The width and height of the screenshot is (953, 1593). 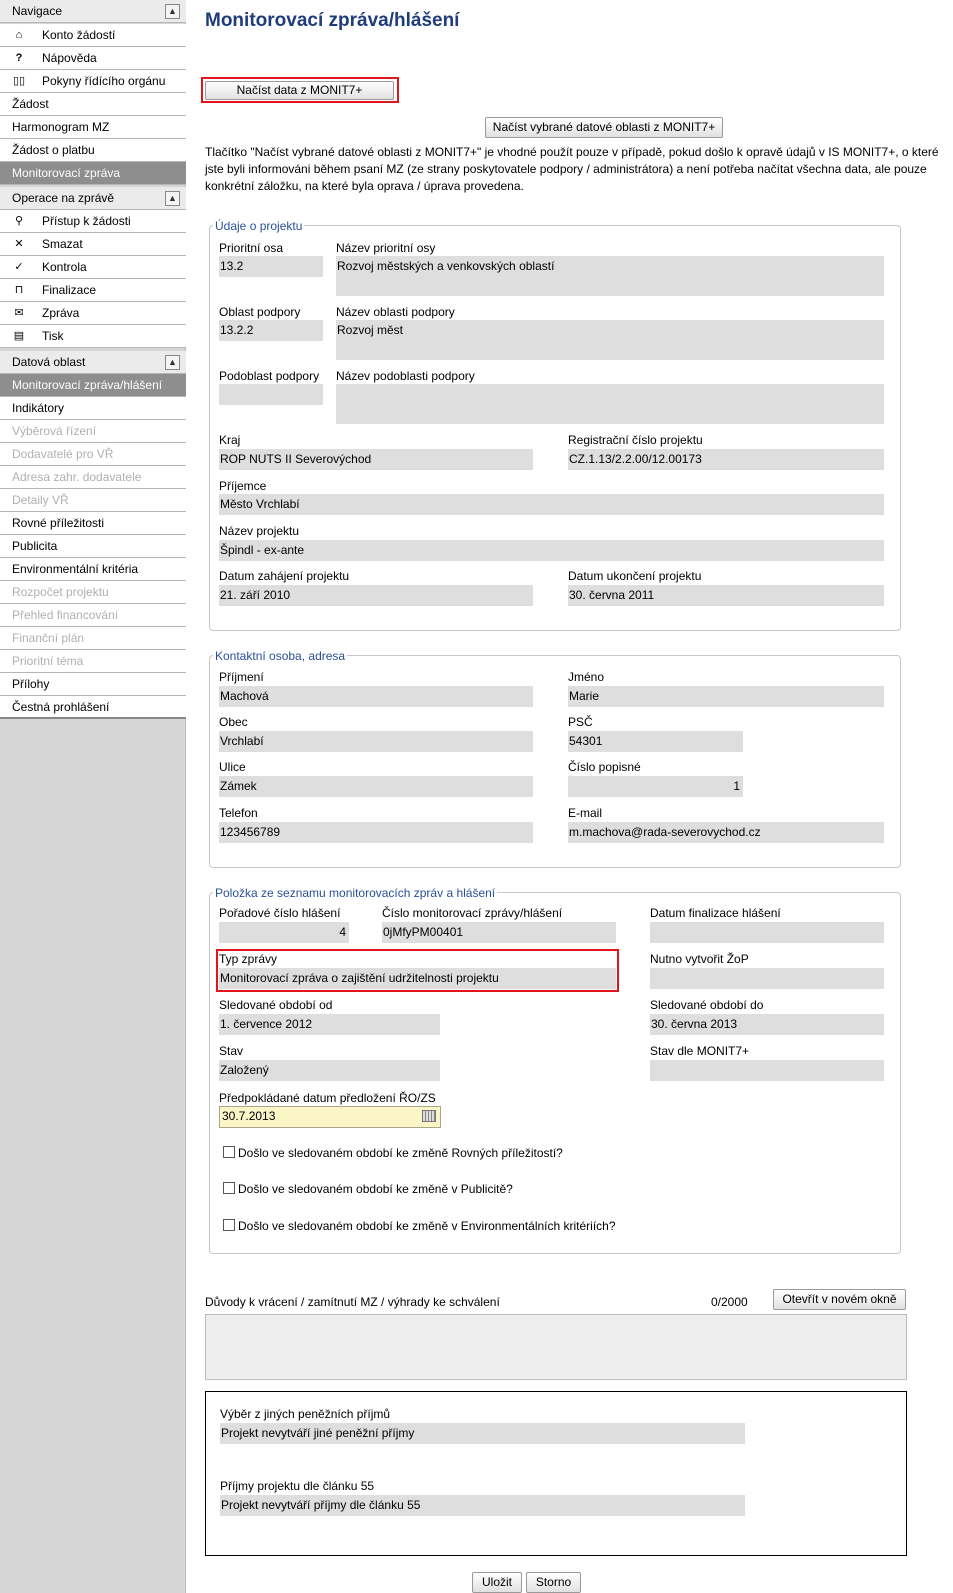 I want to click on duvody-textarea, so click(x=556, y=1347).